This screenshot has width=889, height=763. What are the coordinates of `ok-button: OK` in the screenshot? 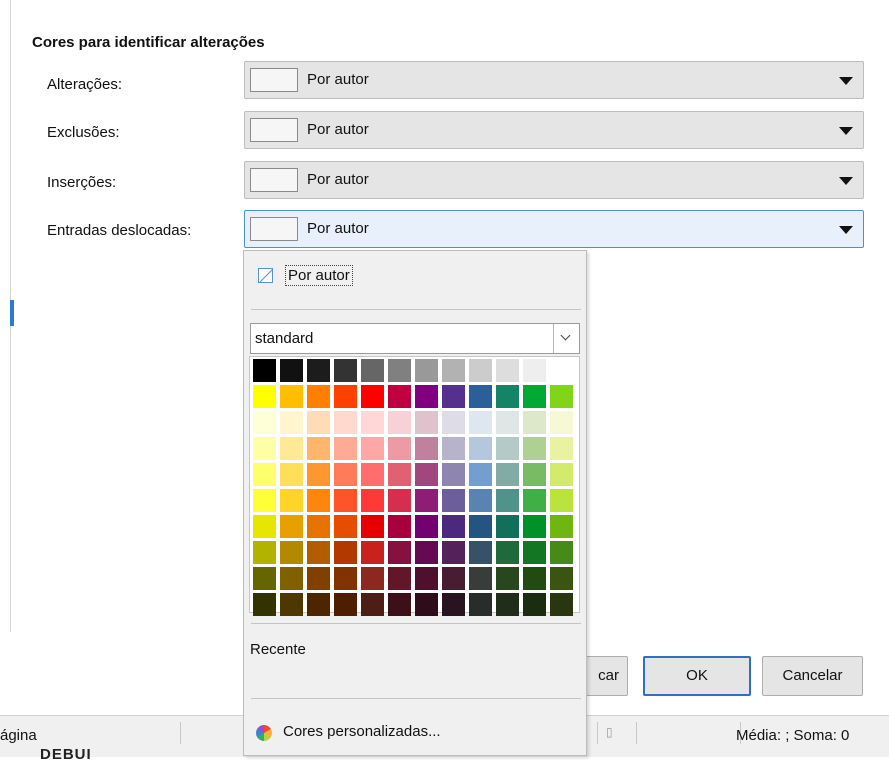 It's located at (697, 676).